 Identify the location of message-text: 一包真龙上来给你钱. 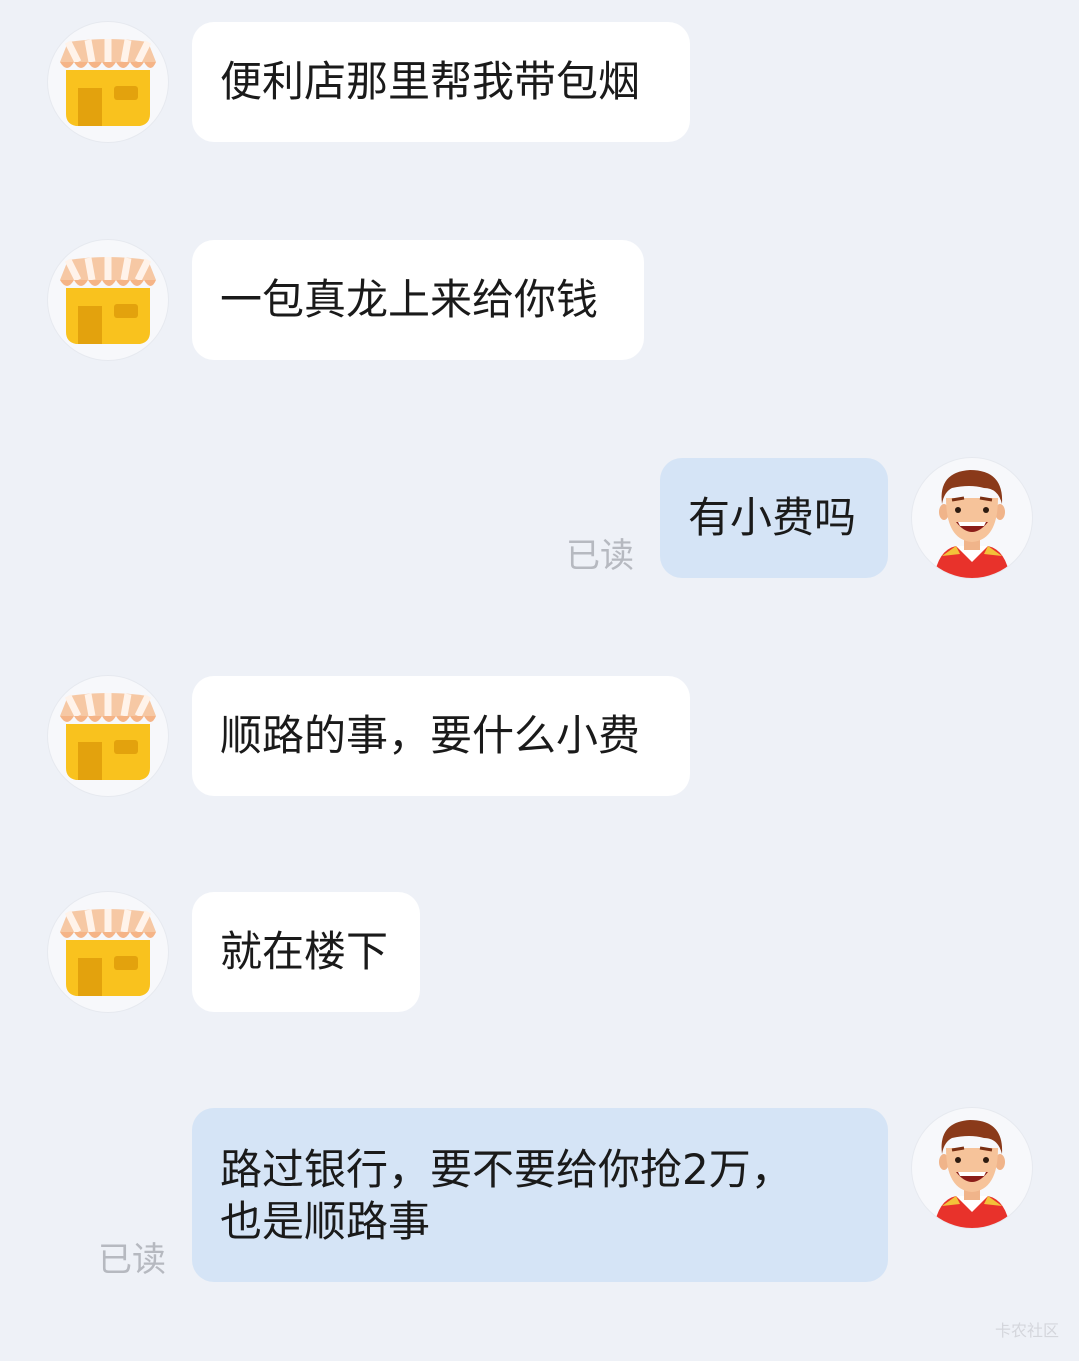
(409, 299).